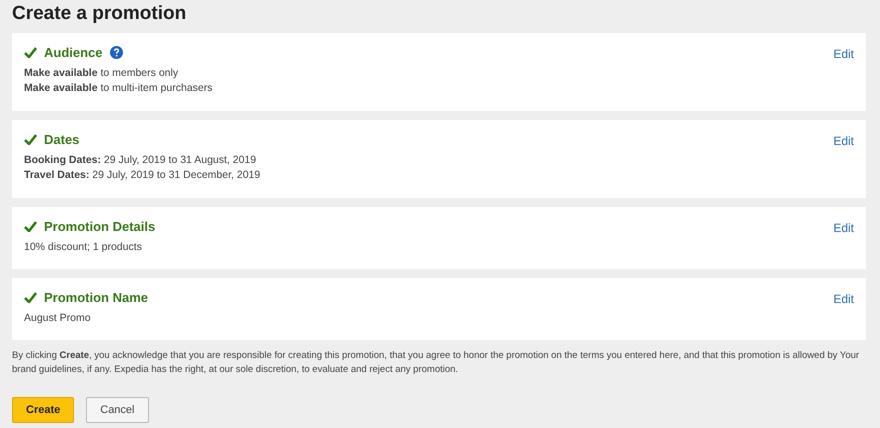 Image resolution: width=880 pixels, height=428 pixels. I want to click on section-title: Audience, so click(73, 52).